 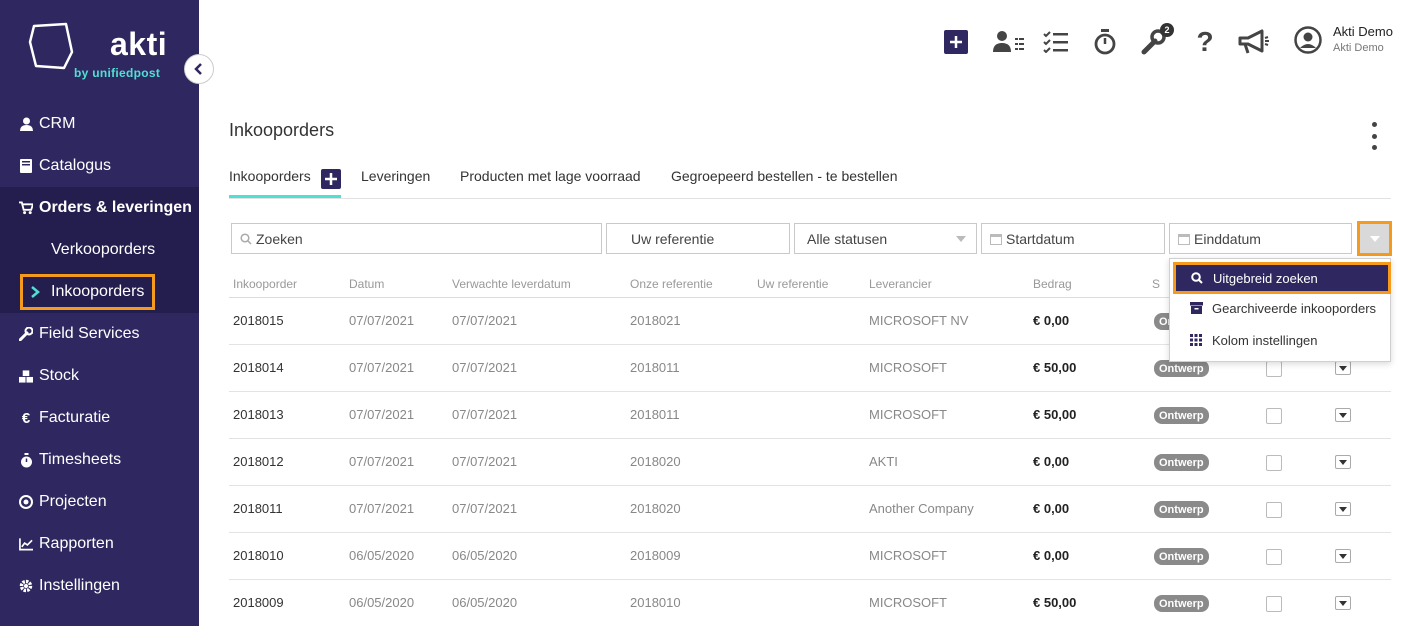 I want to click on add-inkooporder-button, so click(x=331, y=179).